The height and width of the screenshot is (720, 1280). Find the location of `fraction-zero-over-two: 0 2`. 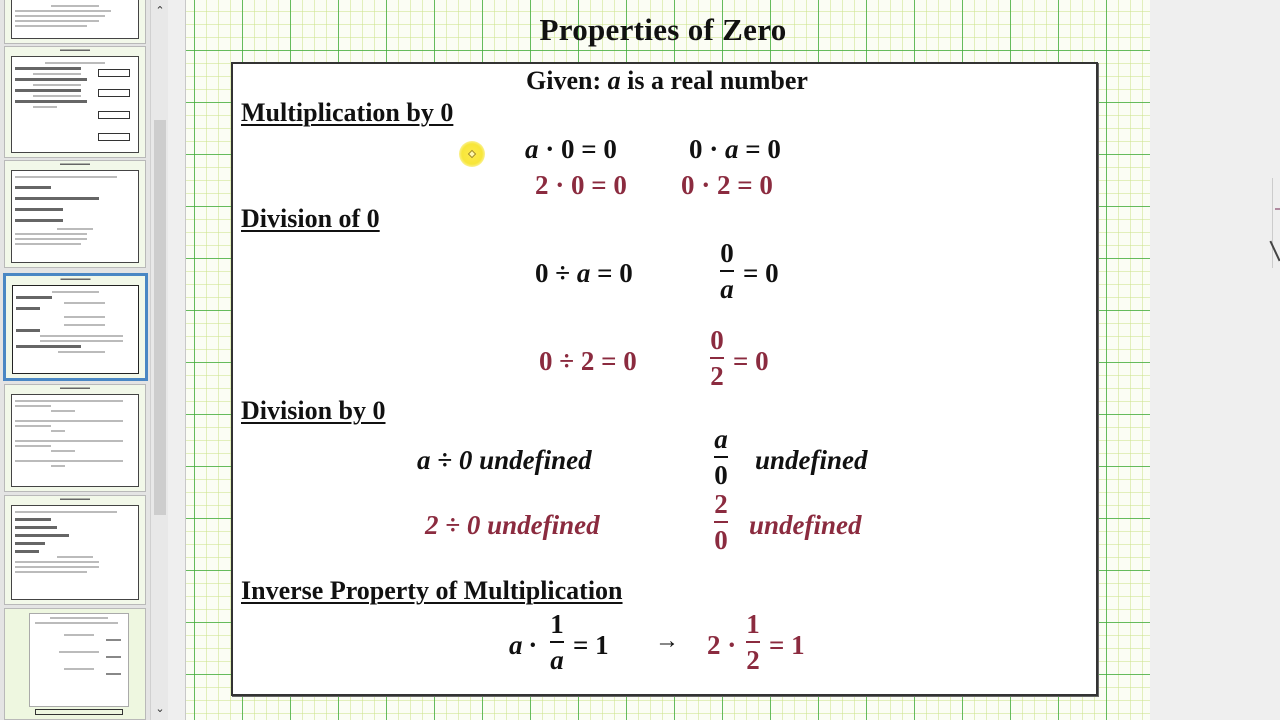

fraction-zero-over-two: 0 2 is located at coordinates (717, 358).